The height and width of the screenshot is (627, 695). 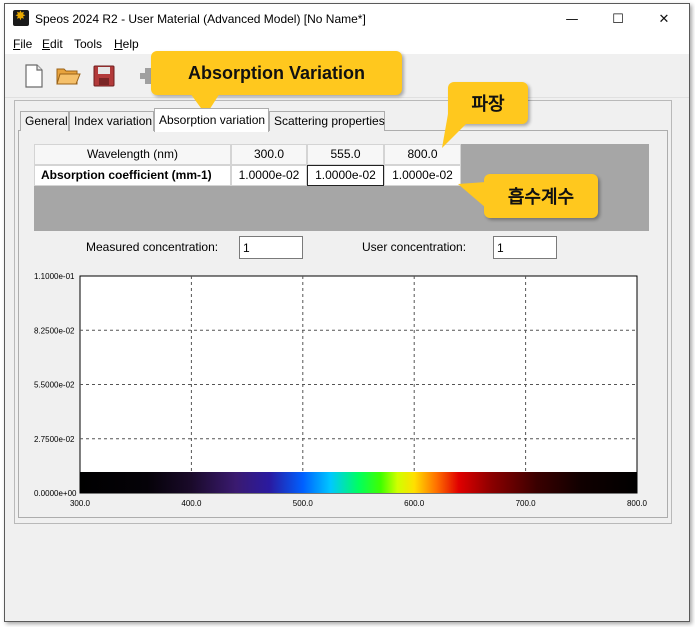 What do you see at coordinates (191, 503) in the screenshot?
I see `x-tick-label: 400.0` at bounding box center [191, 503].